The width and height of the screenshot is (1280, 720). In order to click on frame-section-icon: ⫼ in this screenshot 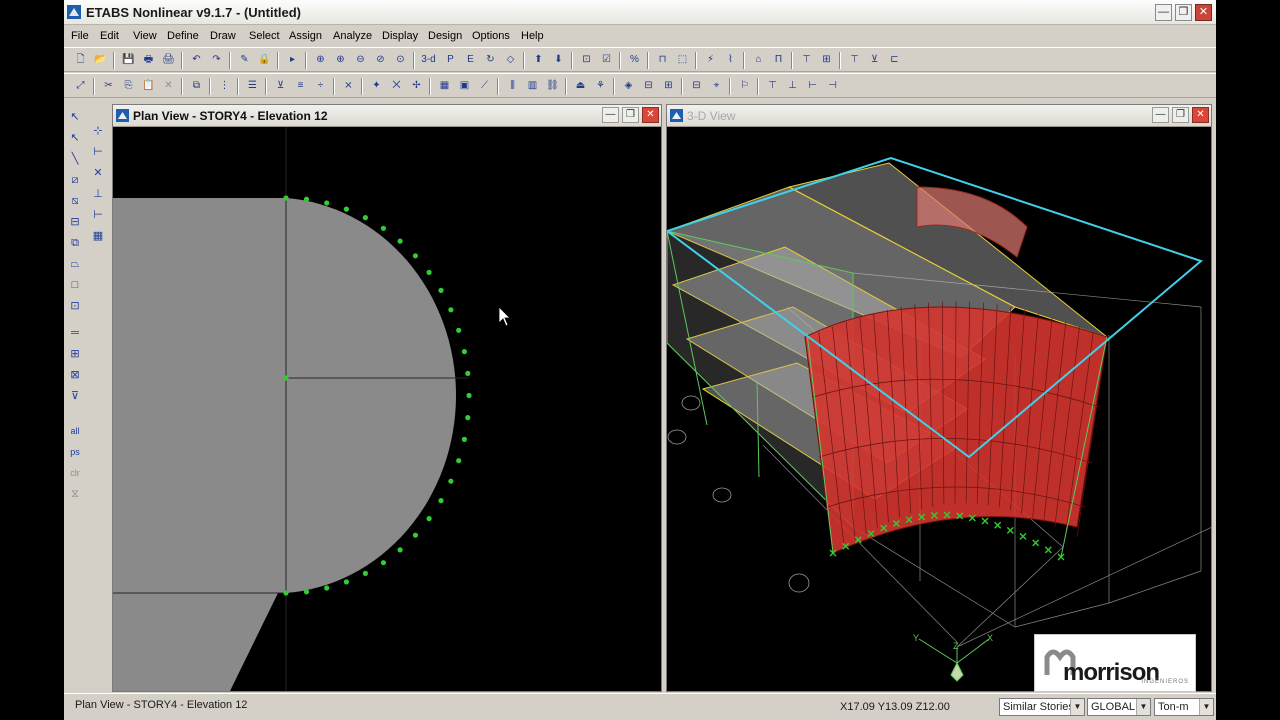, I will do `click(512, 86)`.